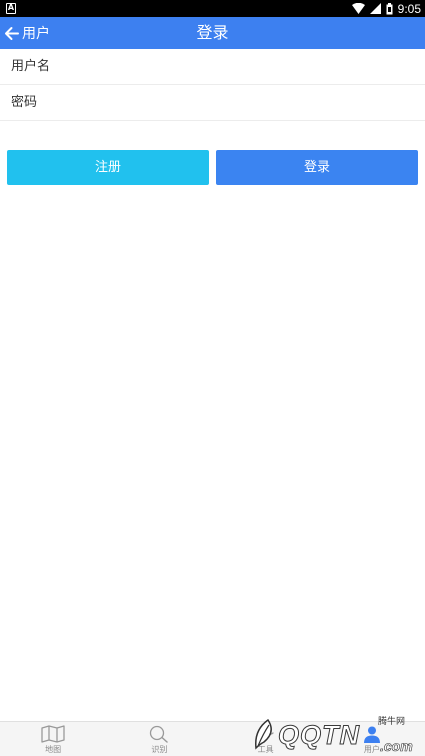 Image resolution: width=425 pixels, height=756 pixels. I want to click on nav-item-user: 用户, so click(372, 739).